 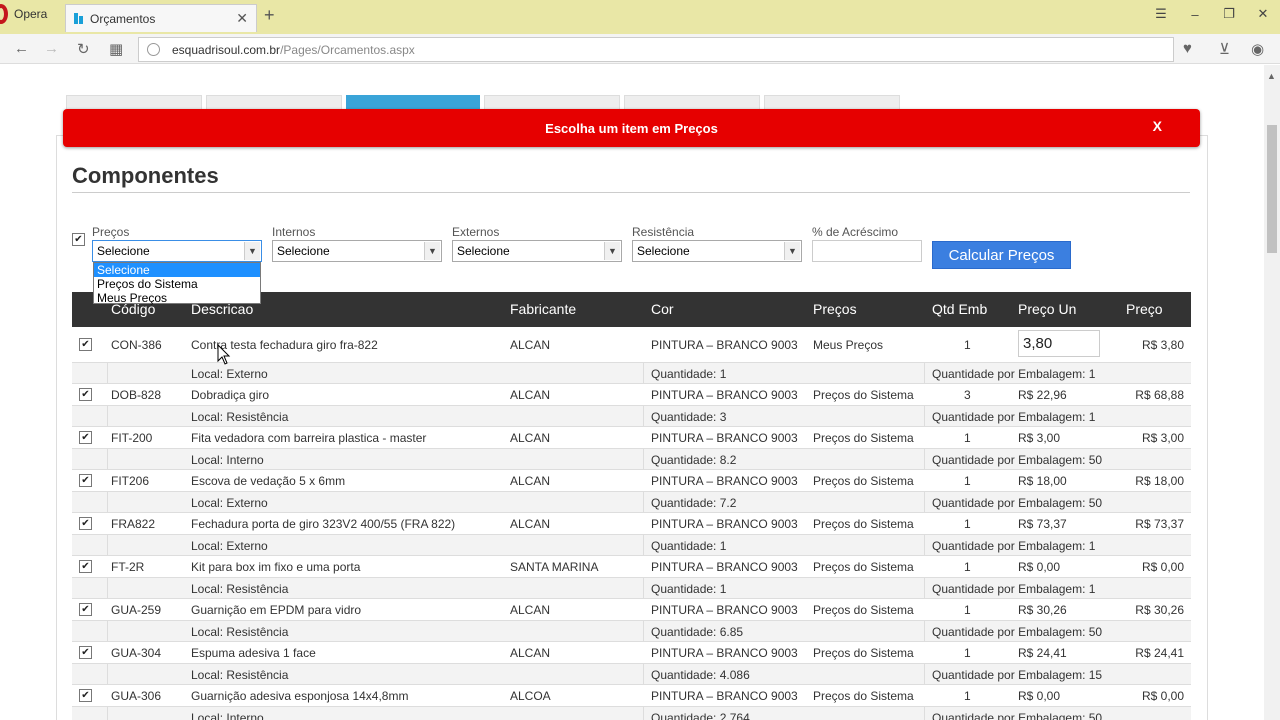 What do you see at coordinates (1001, 255) in the screenshot?
I see `calcular-precos-button: Calcular Preços` at bounding box center [1001, 255].